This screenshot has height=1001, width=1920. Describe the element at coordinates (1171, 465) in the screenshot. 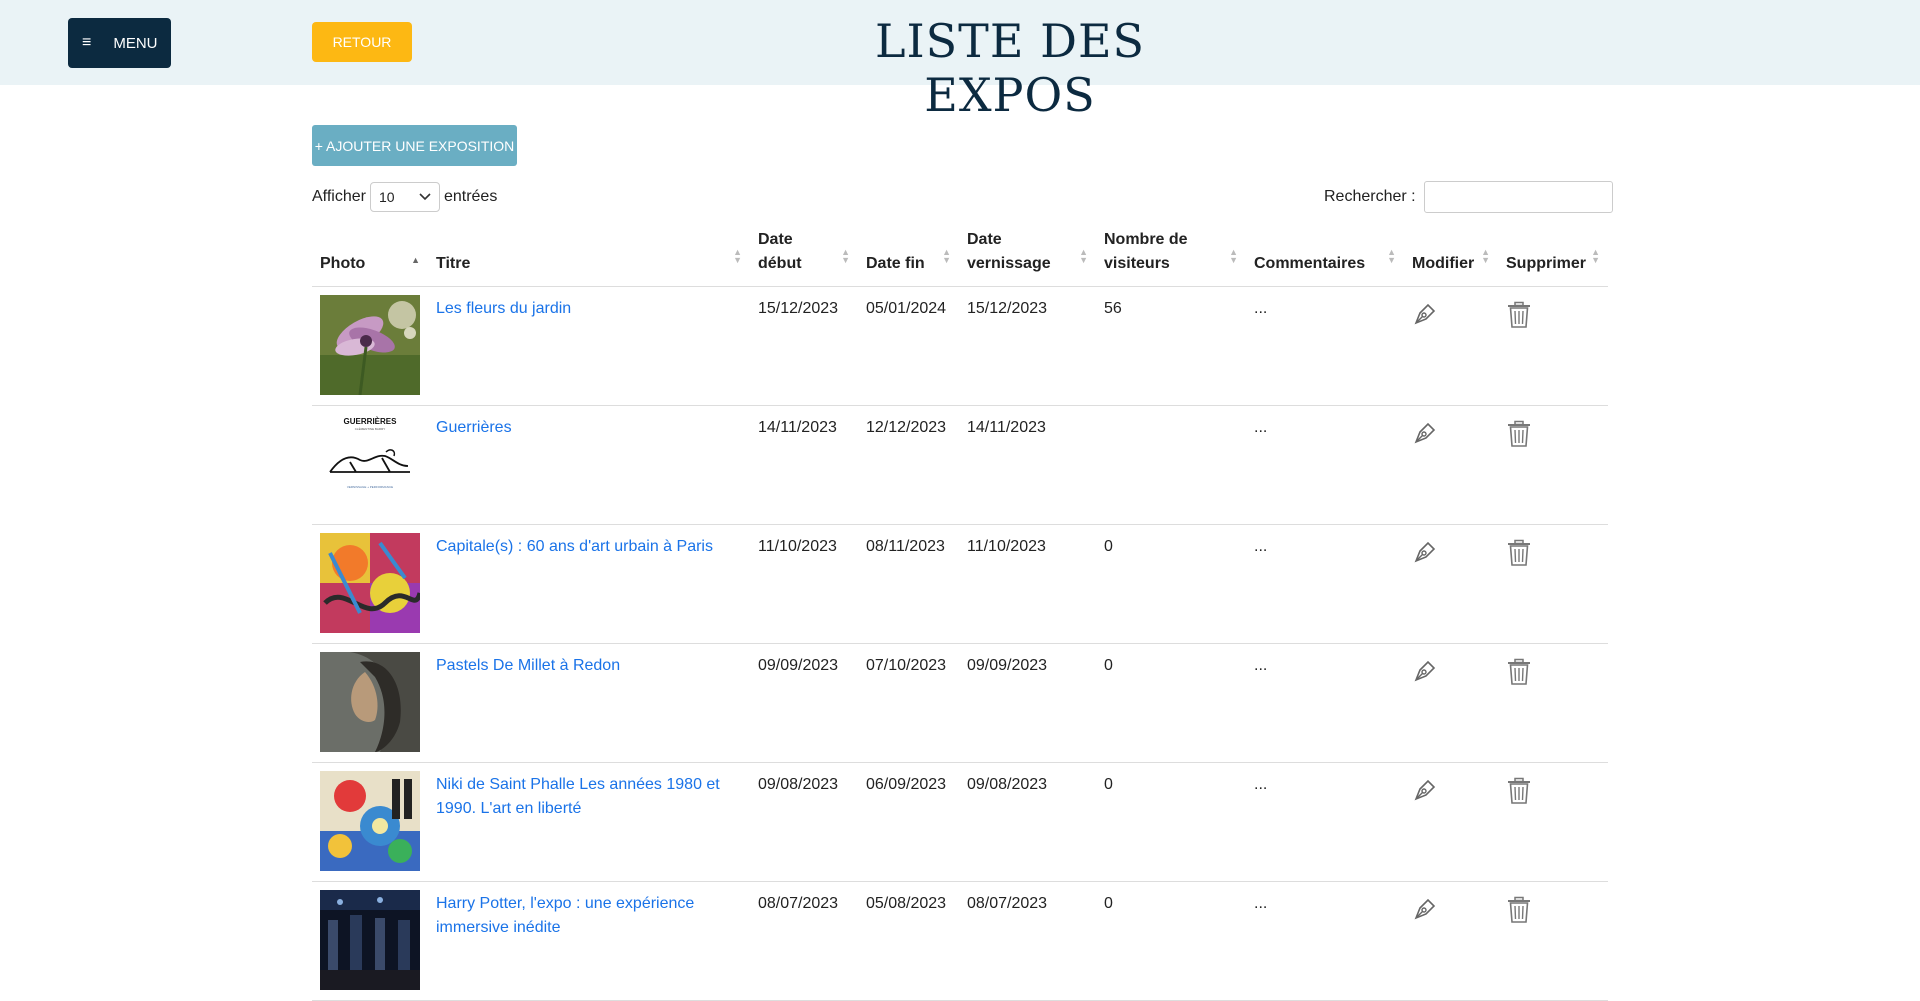

I see `visitors-cell` at that location.